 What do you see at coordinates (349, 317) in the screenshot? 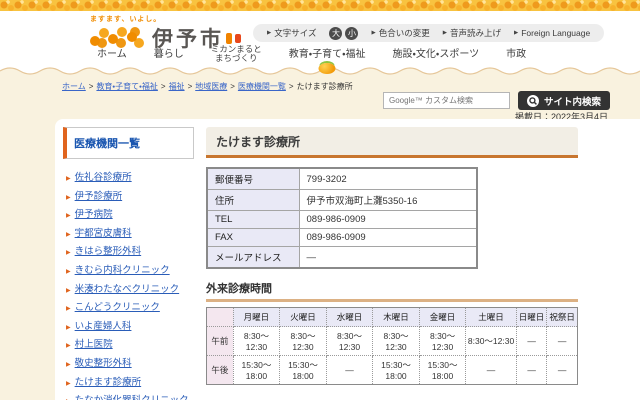
I see `hours-col-wed: 水曜日` at bounding box center [349, 317].